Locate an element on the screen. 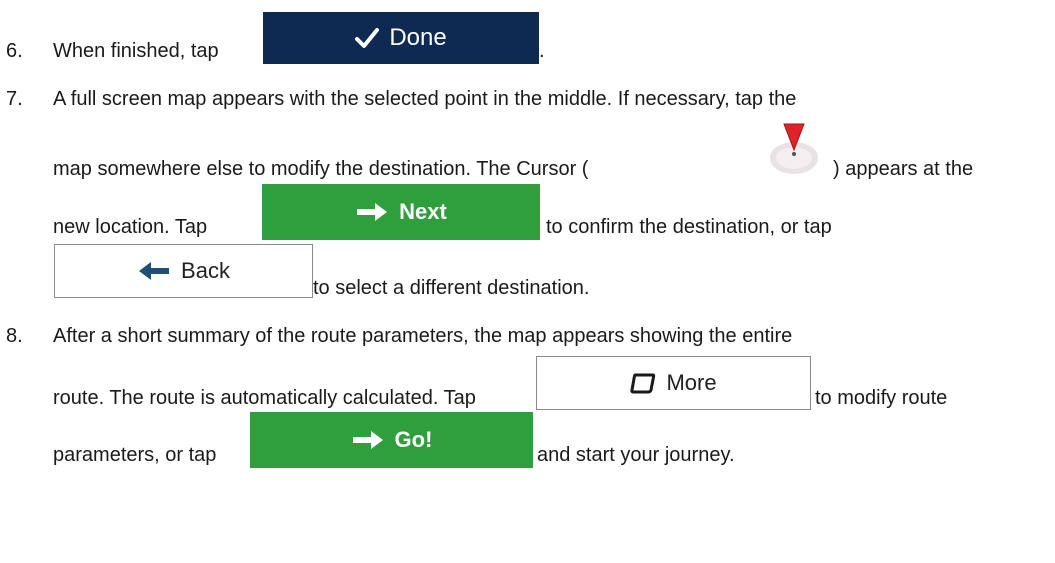  step-number: 8. is located at coordinates (14, 336).